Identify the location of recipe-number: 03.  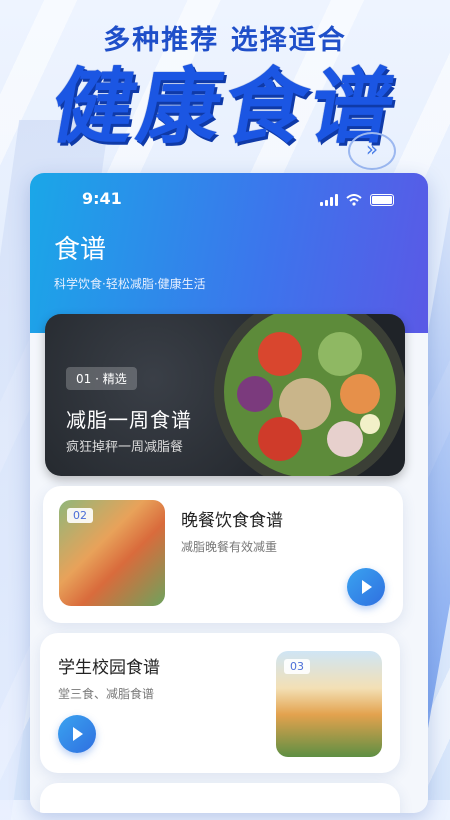
(297, 666).